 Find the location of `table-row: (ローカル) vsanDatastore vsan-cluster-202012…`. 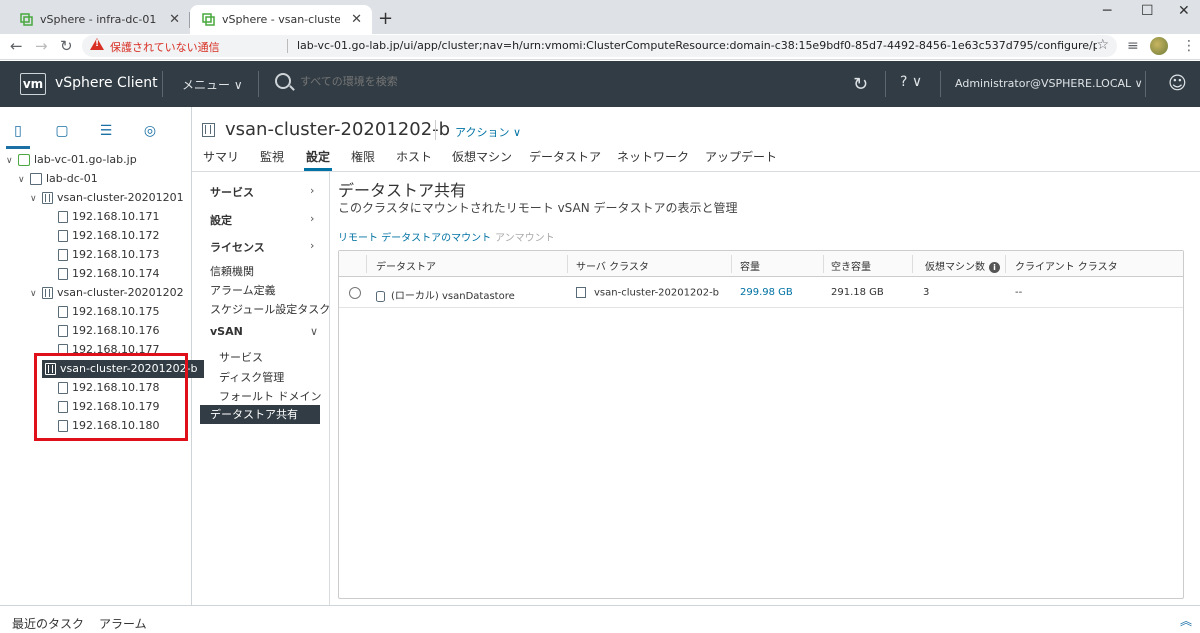

table-row: (ローカル) vsanDatastore vsan-cluster-202012… is located at coordinates (761, 293).